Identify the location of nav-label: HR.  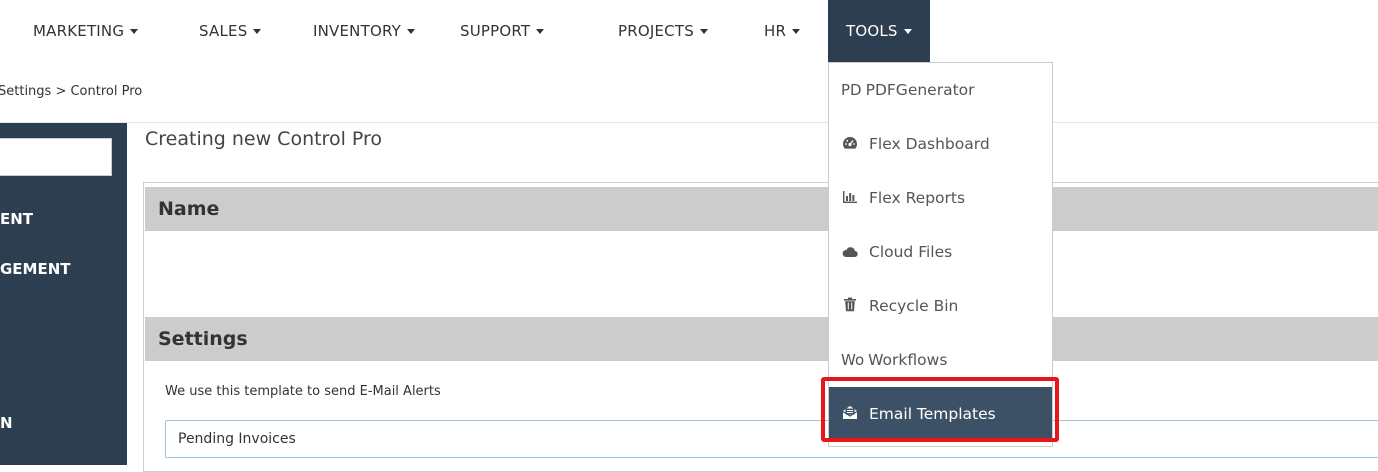
(775, 31).